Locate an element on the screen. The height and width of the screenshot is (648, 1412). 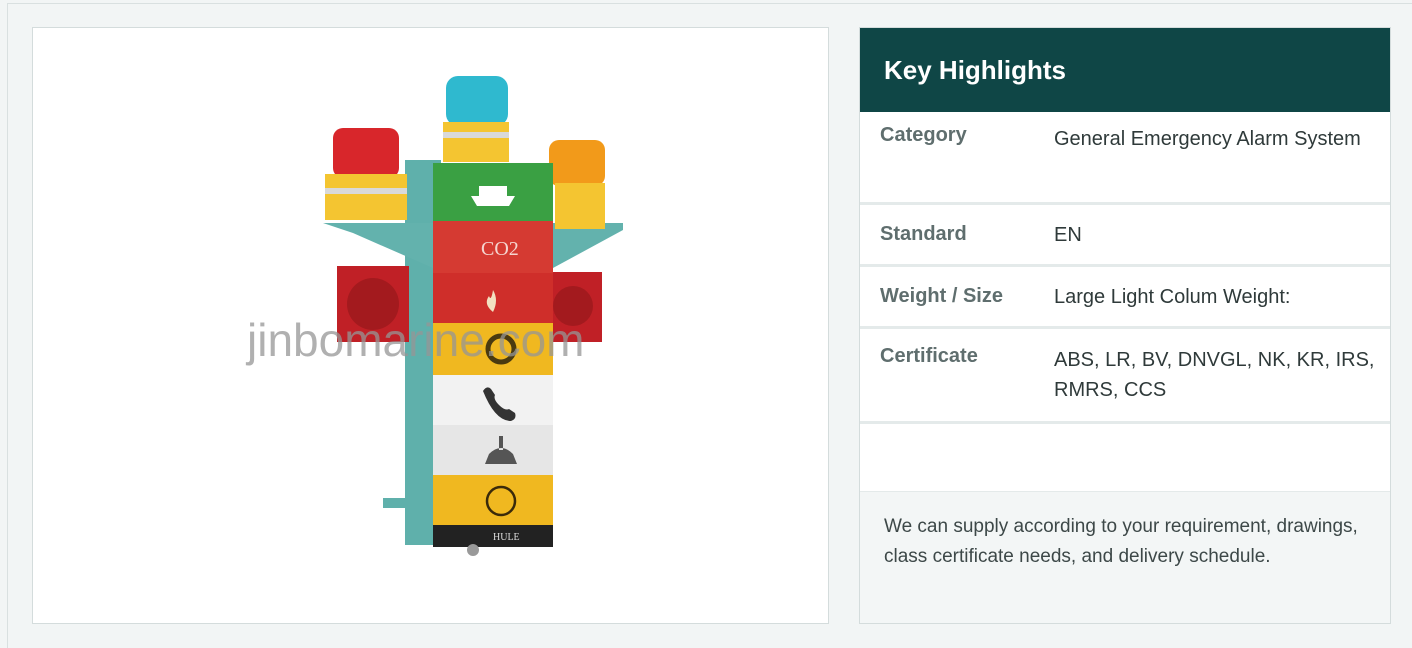
co2-icon: CO2 is located at coordinates (500, 249).